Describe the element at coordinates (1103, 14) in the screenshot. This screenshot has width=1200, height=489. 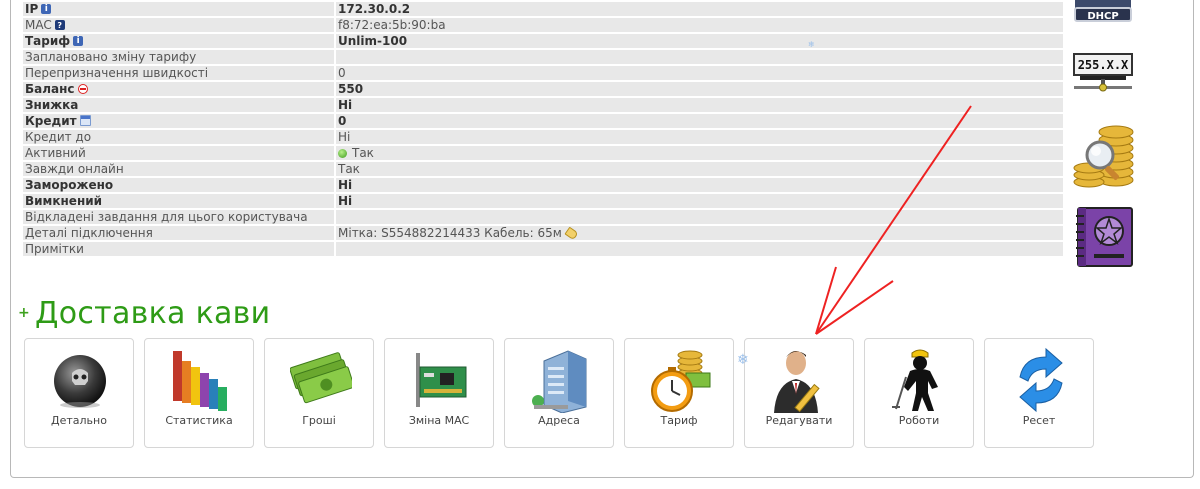
I see `dhcp-icon: DHCP` at that location.